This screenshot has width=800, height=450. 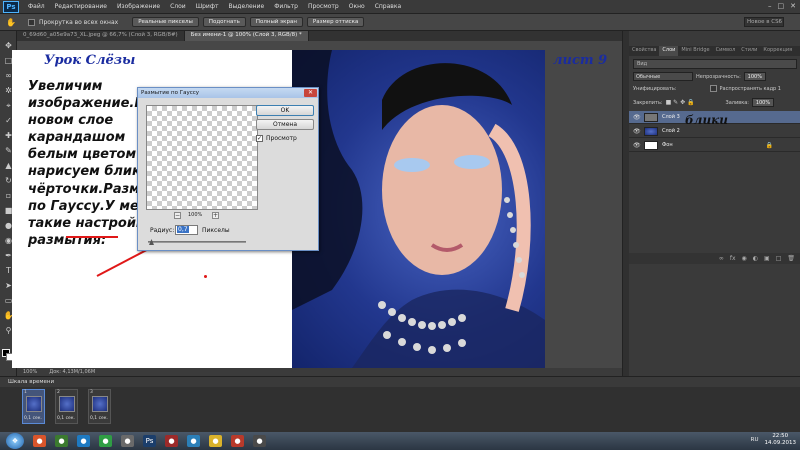 I want to click on trash-icon: 🗑, so click(x=791, y=258).